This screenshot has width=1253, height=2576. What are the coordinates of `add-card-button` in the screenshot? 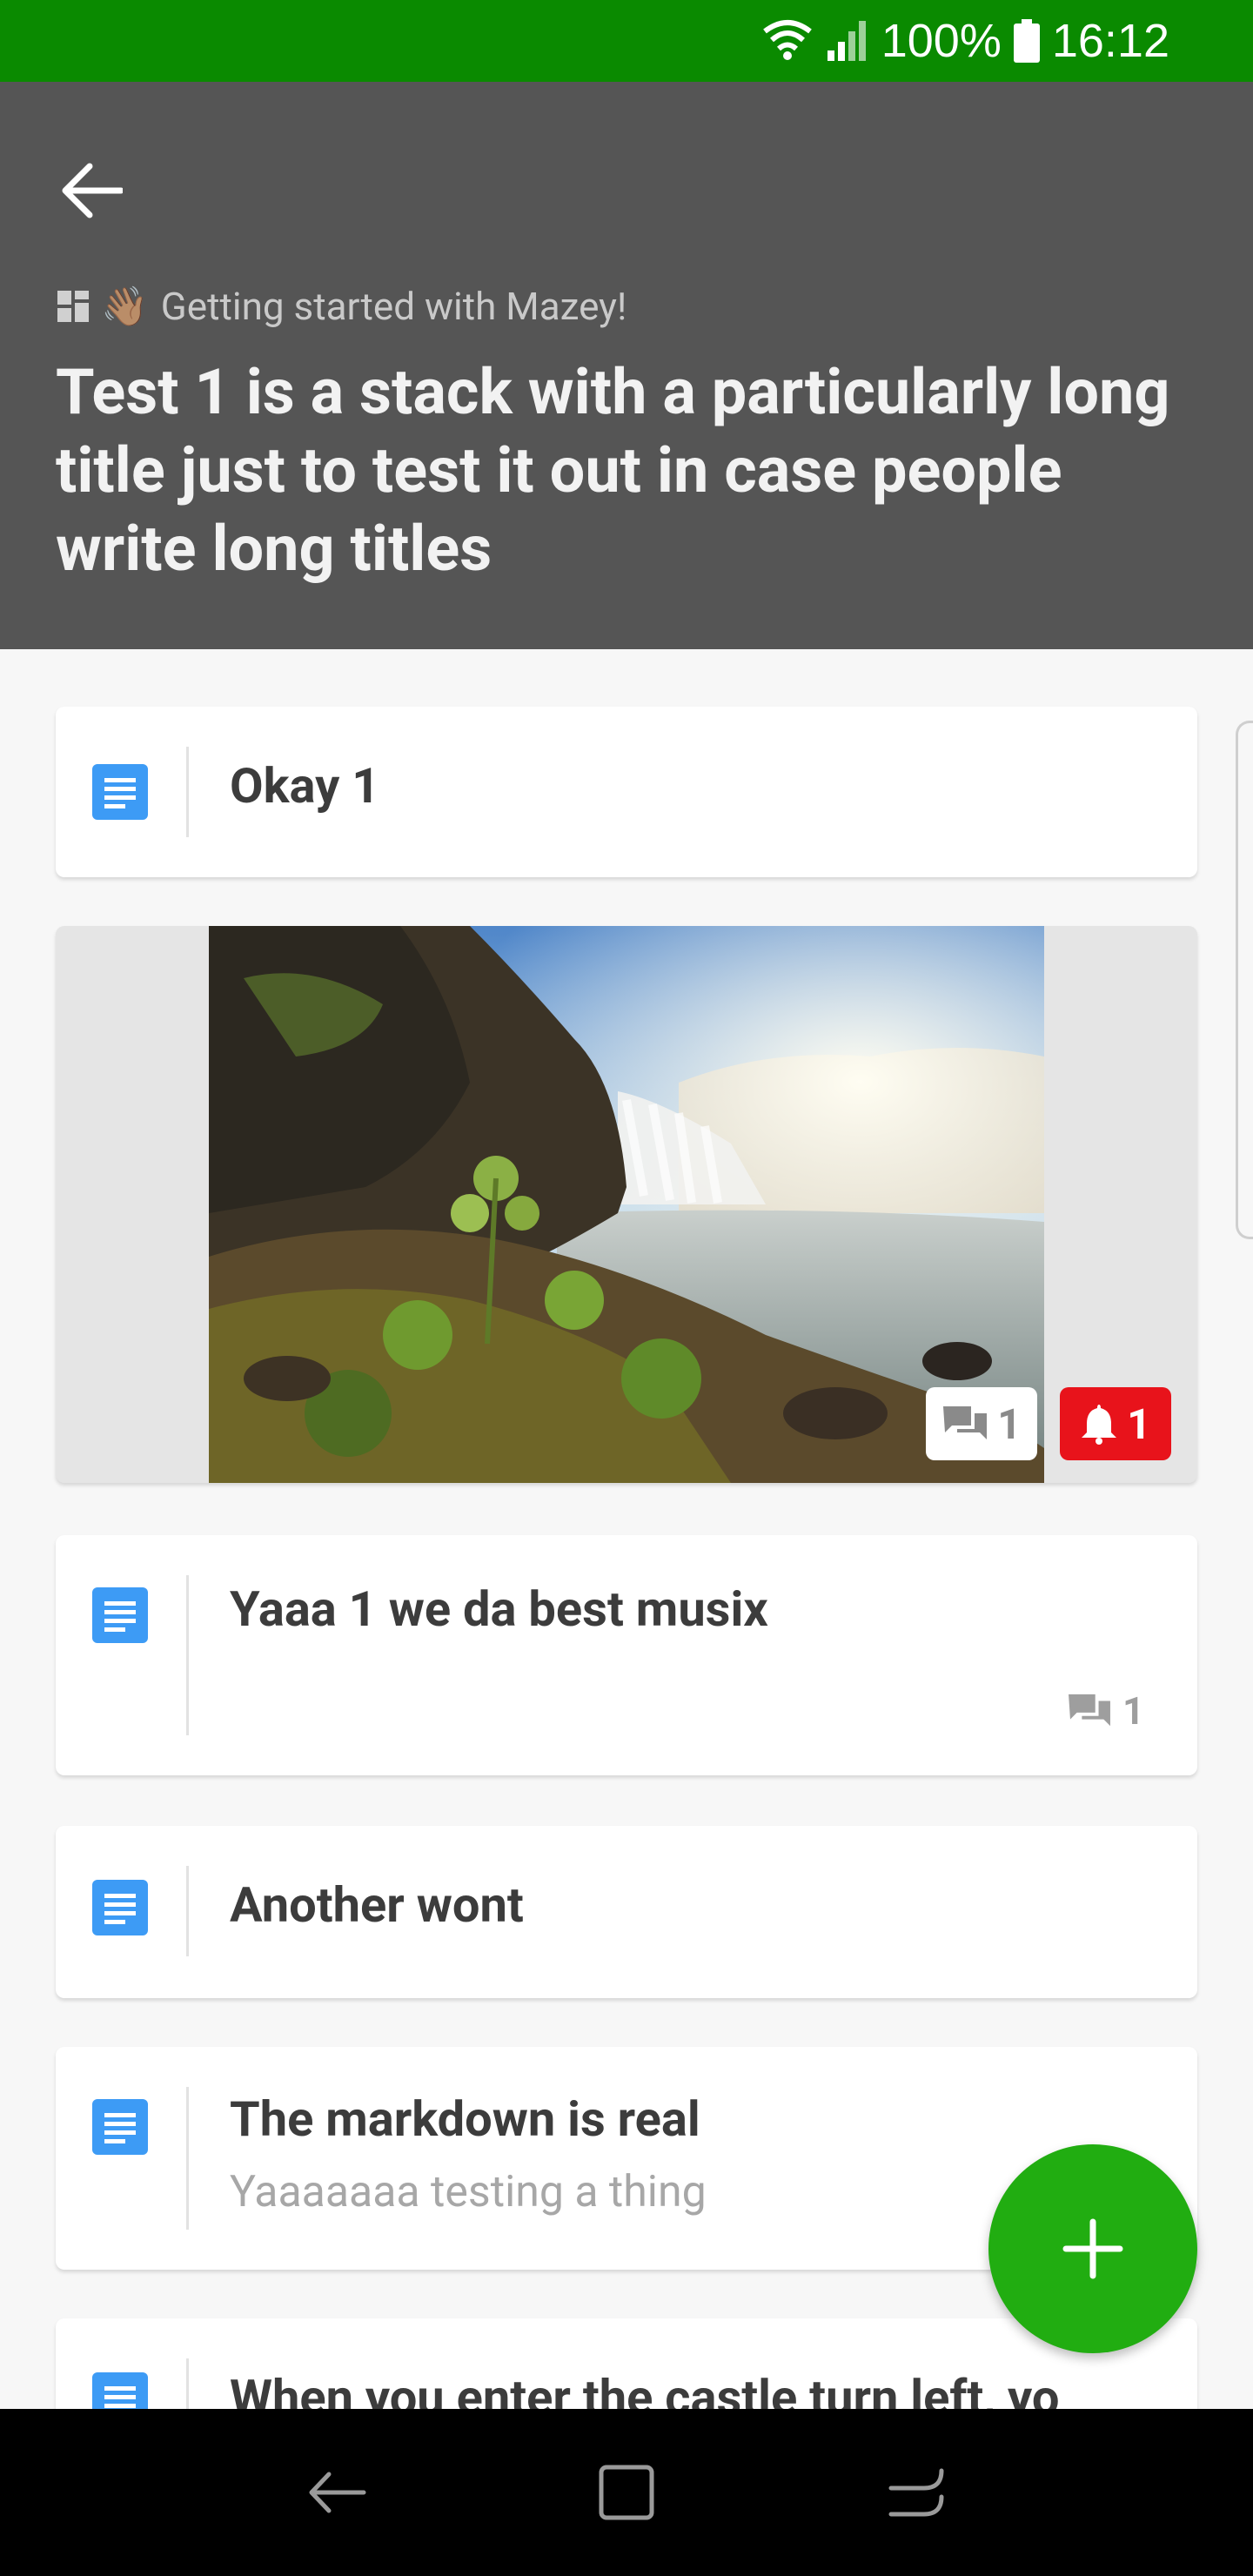 It's located at (1092, 2248).